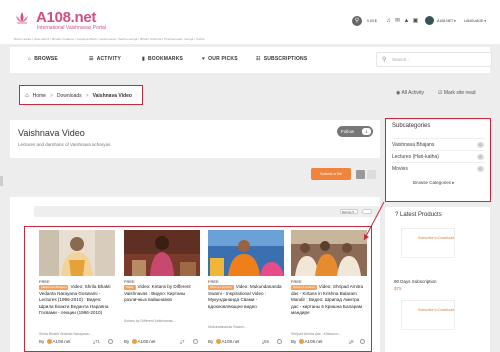  I want to click on follow-button: Follow 1, so click(355, 131).